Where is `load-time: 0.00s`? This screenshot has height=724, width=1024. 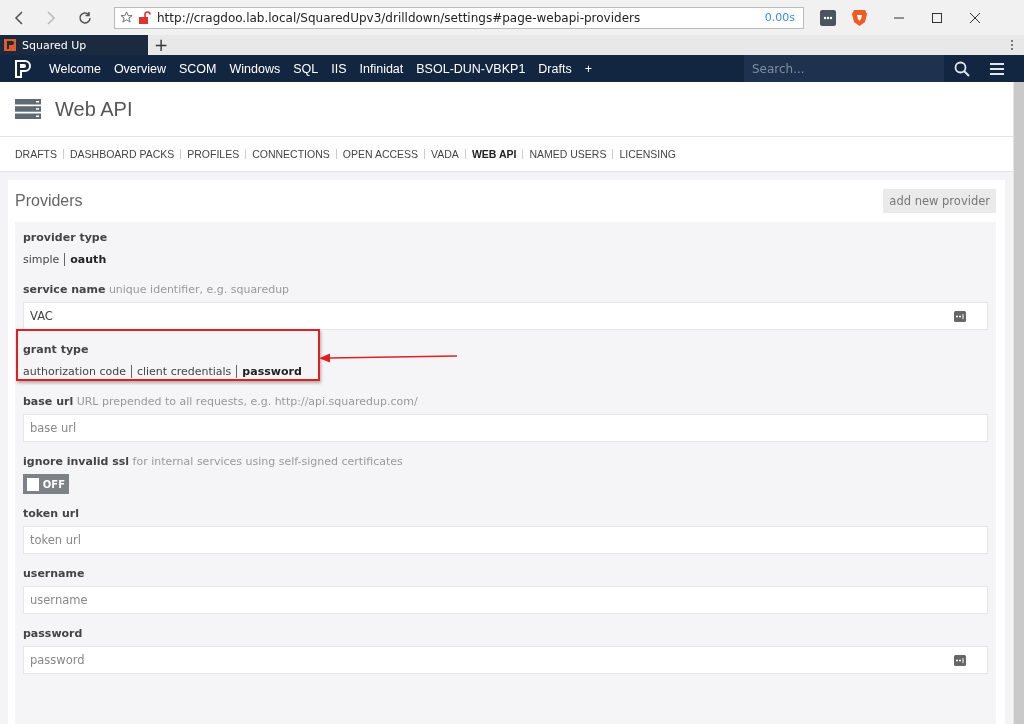 load-time: 0.00s is located at coordinates (779, 17).